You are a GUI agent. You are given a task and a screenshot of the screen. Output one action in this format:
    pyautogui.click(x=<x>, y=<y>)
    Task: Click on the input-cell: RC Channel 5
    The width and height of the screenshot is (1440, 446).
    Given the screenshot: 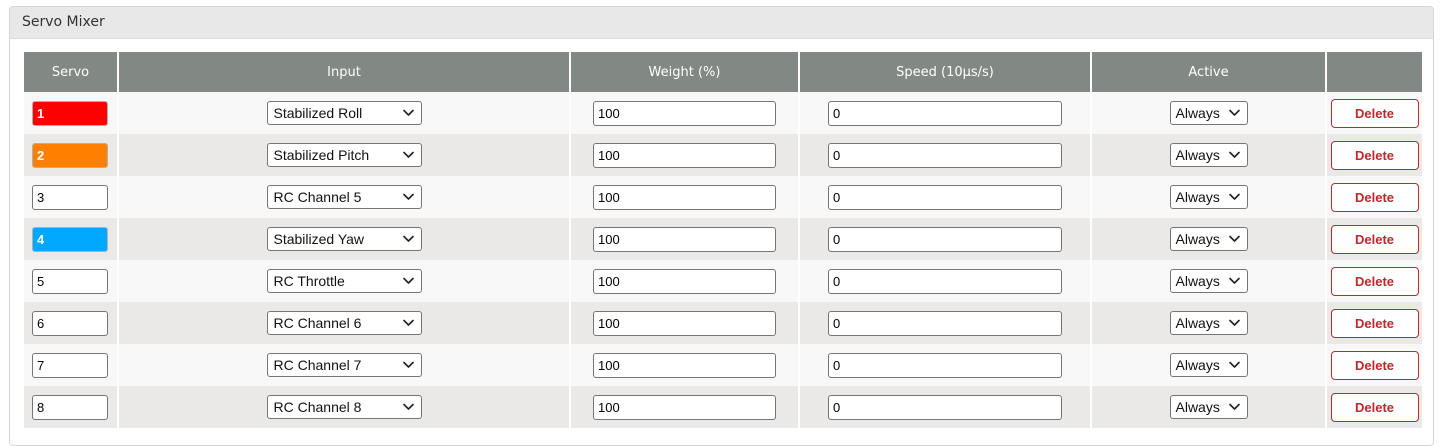 What is the action you would take?
    pyautogui.click(x=344, y=197)
    